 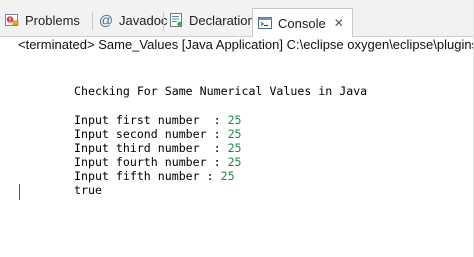 What do you see at coordinates (151, 120) in the screenshot?
I see `input-prompt: Input first number :` at bounding box center [151, 120].